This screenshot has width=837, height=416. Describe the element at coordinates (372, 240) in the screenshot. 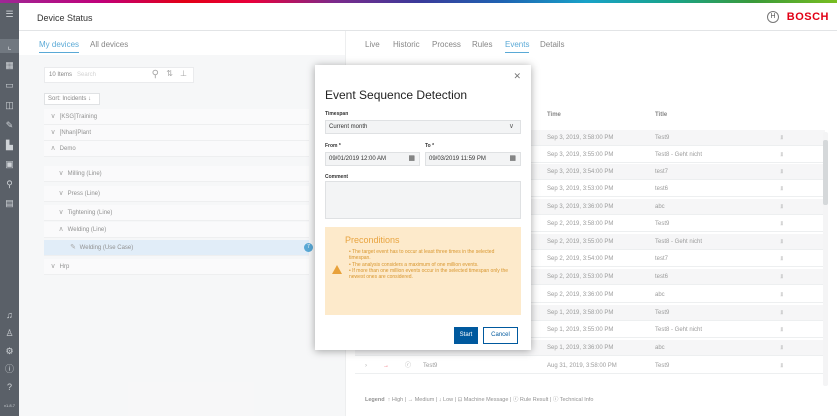

I see `preconditions-title: Preconditions` at that location.